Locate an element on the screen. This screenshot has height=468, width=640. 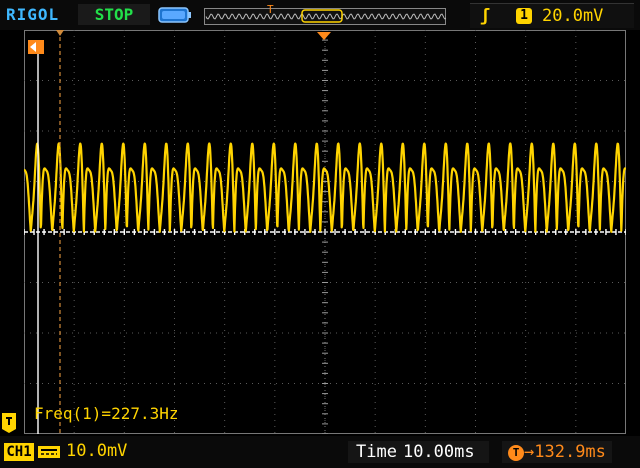
top-status-bar: RIGOL STOP T ʃ 1 20.0mV is located at coordinates (320, 15).